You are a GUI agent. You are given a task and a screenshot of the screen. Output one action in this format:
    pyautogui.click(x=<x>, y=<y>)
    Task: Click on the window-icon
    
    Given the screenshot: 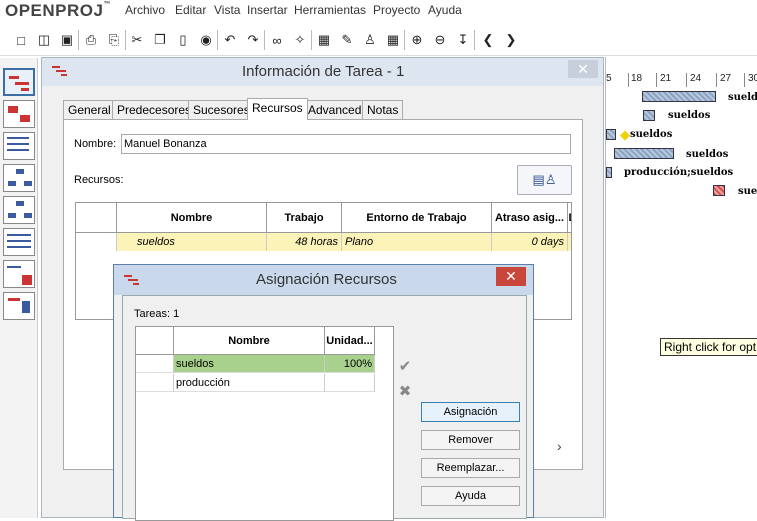 What is the action you would take?
    pyautogui.click(x=132, y=280)
    